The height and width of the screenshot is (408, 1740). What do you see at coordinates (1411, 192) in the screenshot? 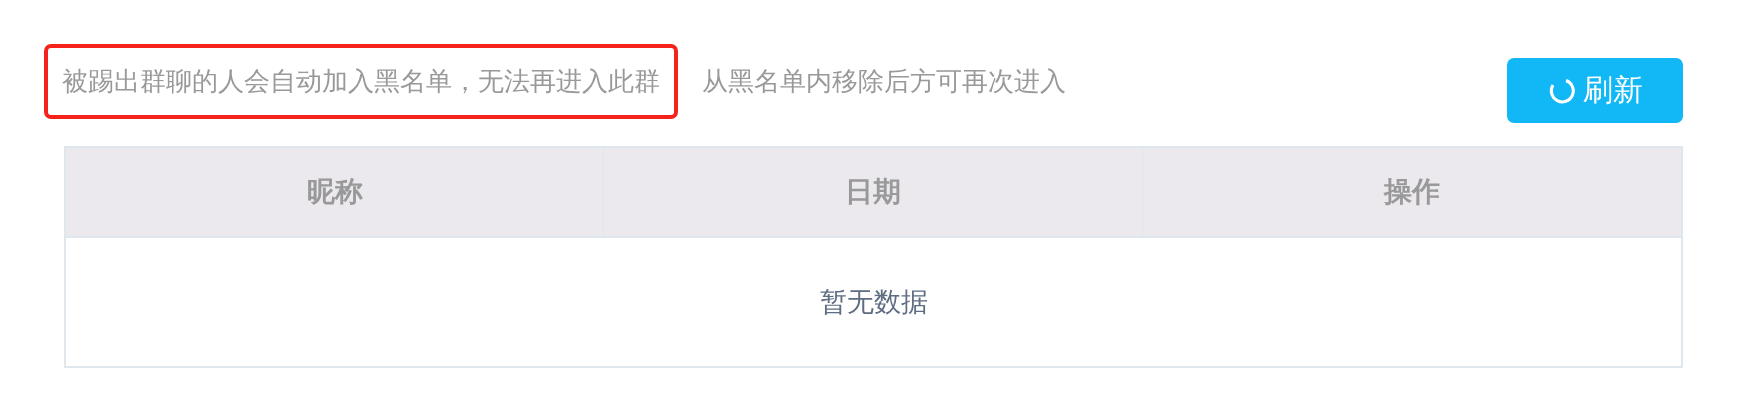
I see `column-header: 操作` at bounding box center [1411, 192].